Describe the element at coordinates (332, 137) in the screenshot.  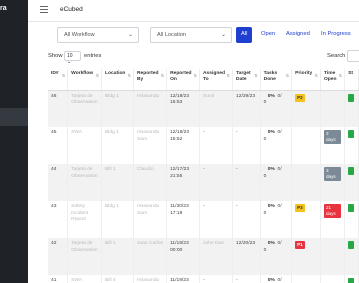
I see `time-open-badge: 3 days` at that location.